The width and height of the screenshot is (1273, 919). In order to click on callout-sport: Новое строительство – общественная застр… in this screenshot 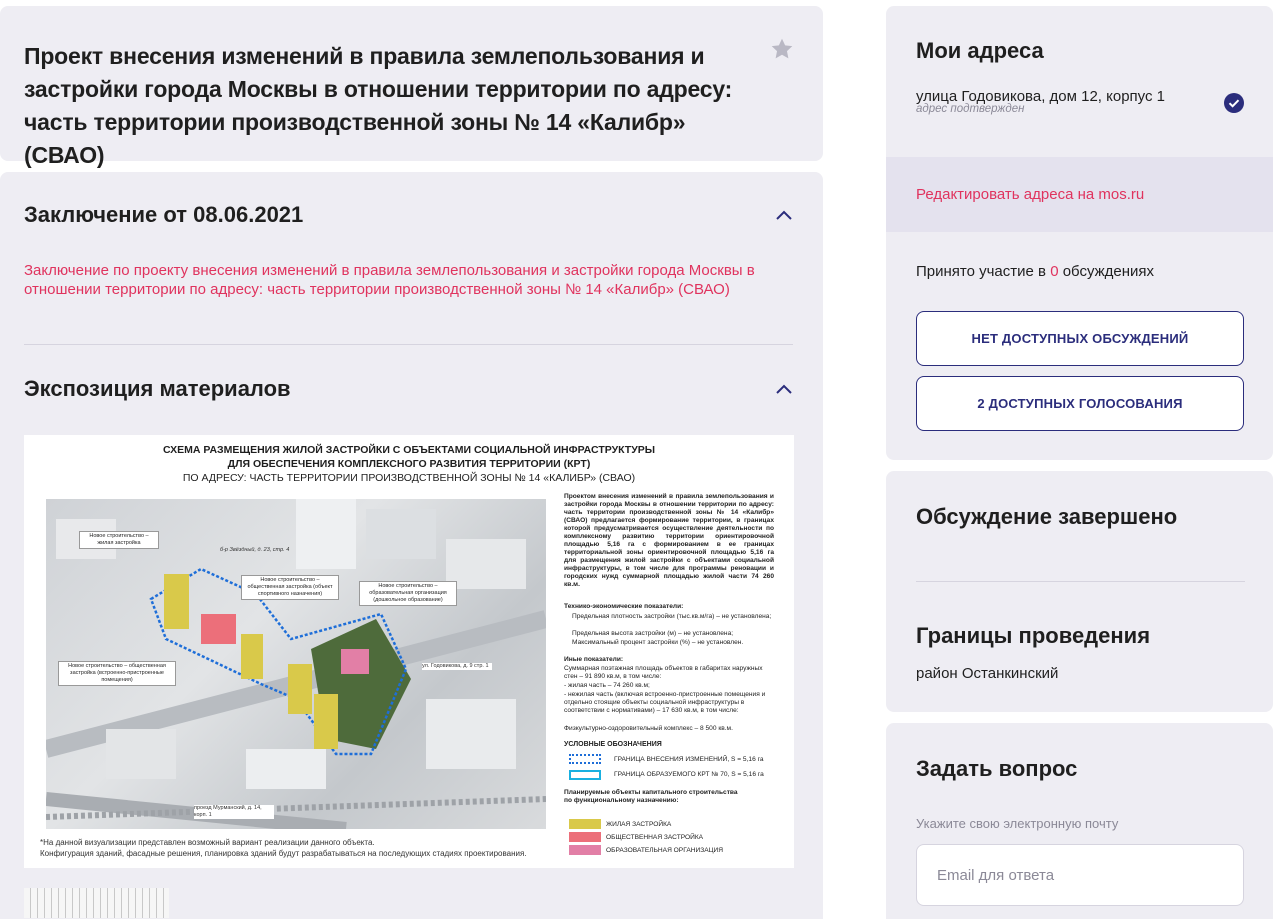, I will do `click(290, 587)`.